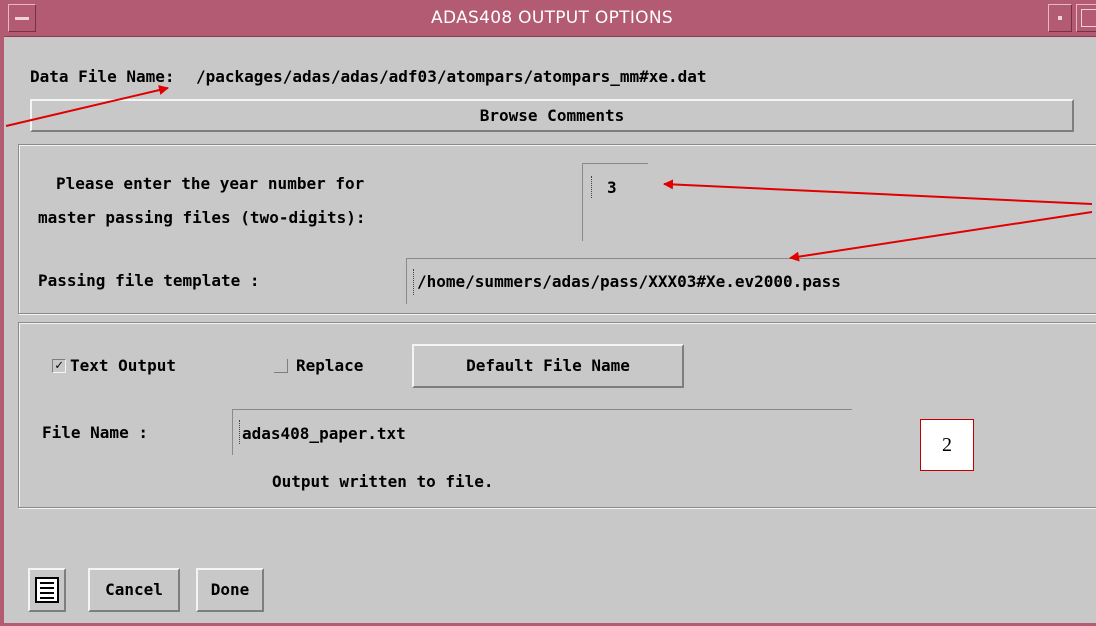  I want to click on maximize-icon, so click(1088, 18).